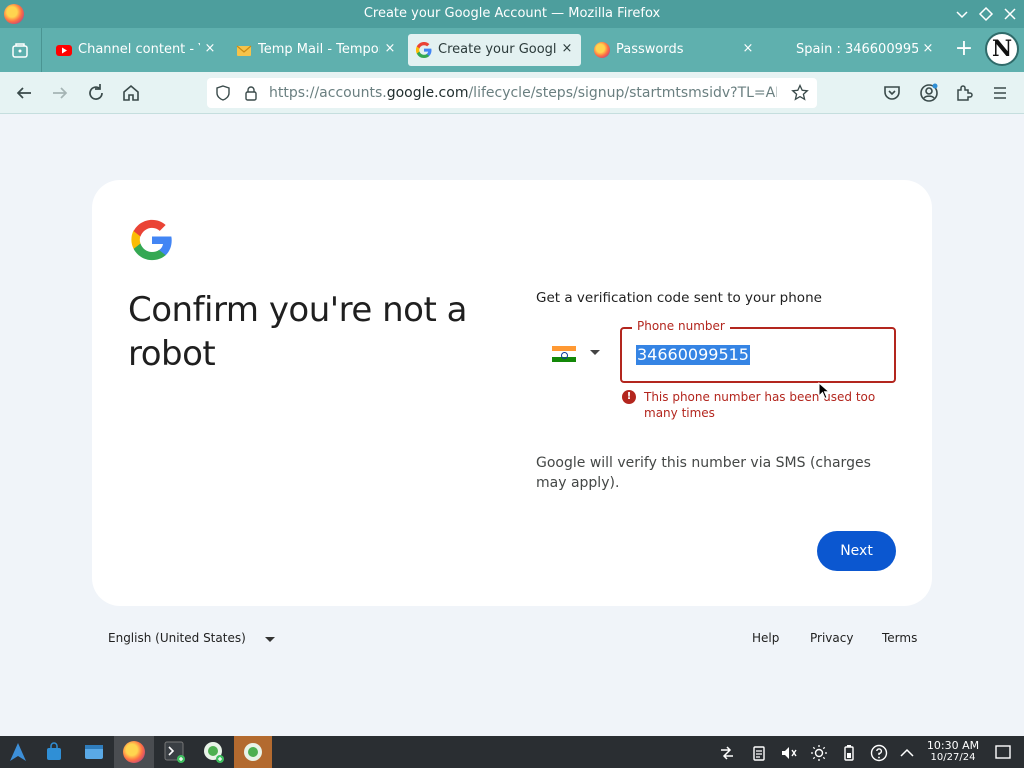  Describe the element at coordinates (650, 49) in the screenshot. I see `tab-label: Passwords` at that location.